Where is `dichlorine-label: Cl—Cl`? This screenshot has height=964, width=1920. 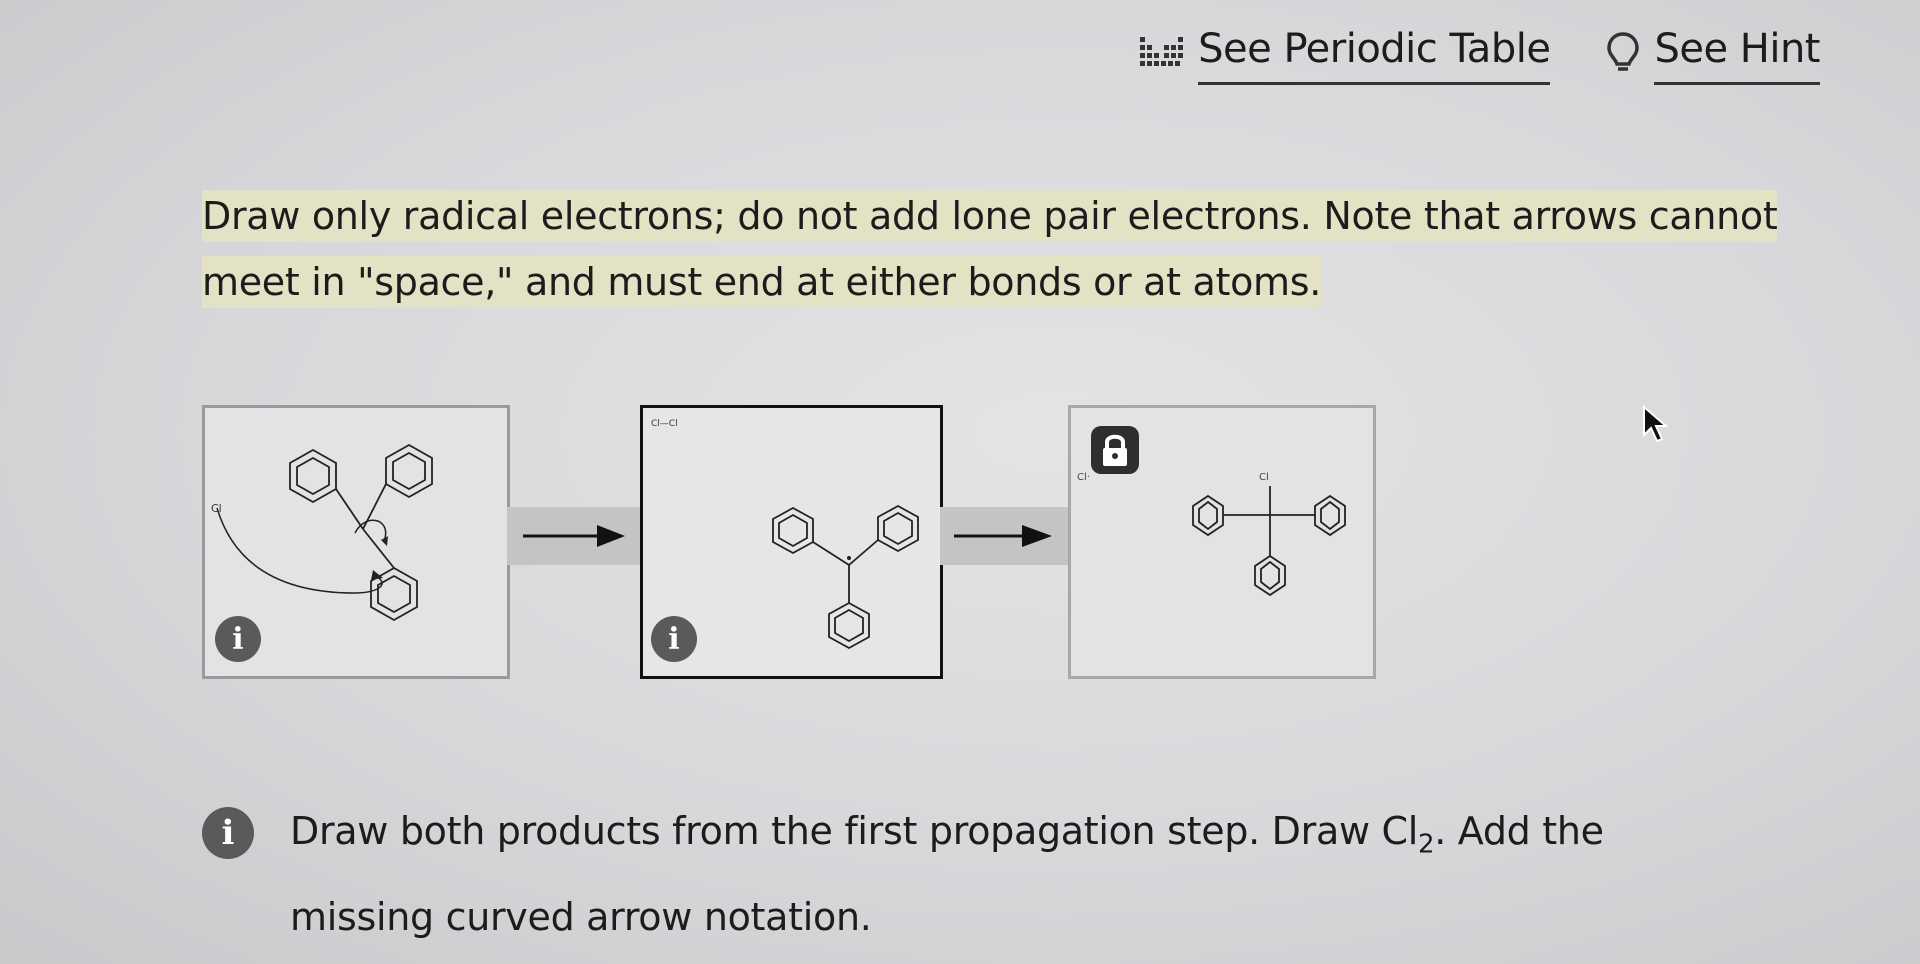
dichlorine-label: Cl—Cl is located at coordinates (664, 424).